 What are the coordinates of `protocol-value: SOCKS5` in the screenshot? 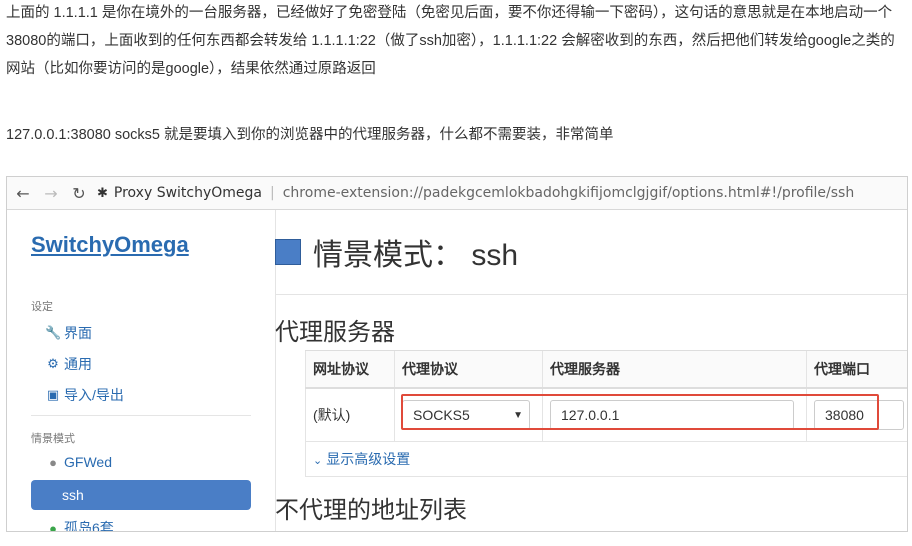 It's located at (441, 415).